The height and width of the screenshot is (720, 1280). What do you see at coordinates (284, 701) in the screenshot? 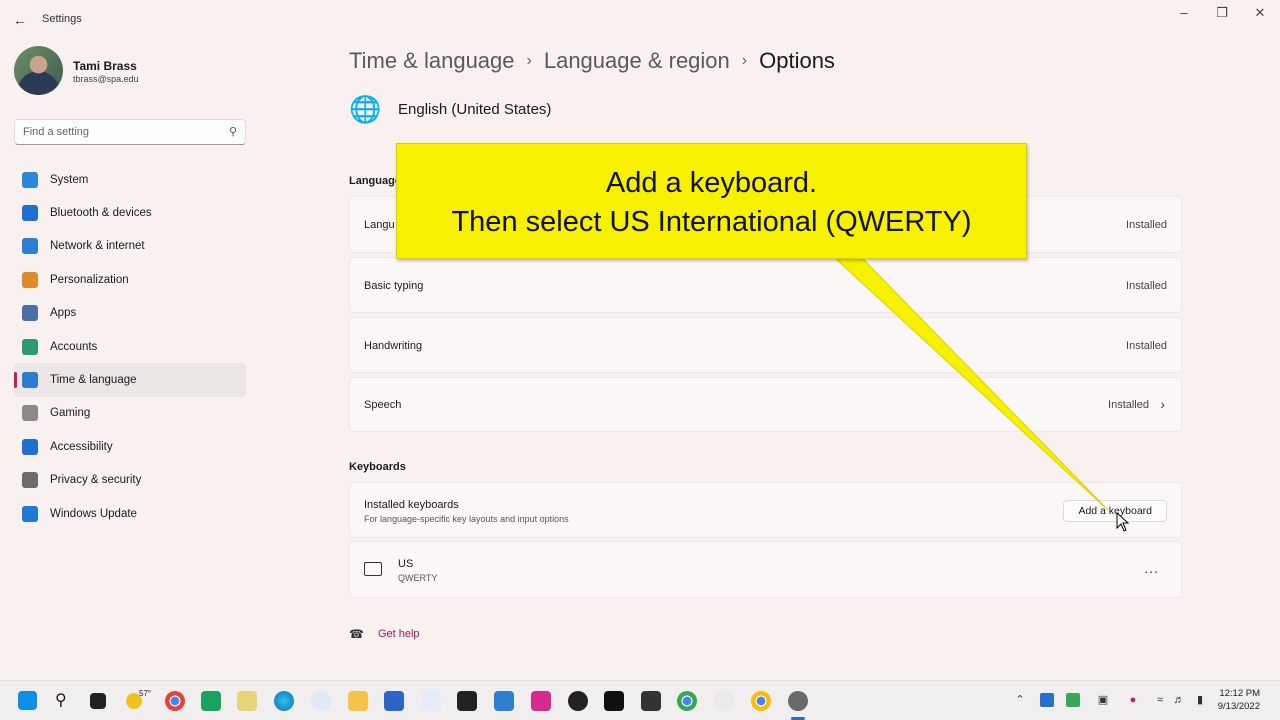
I see `edge-icon` at bounding box center [284, 701].